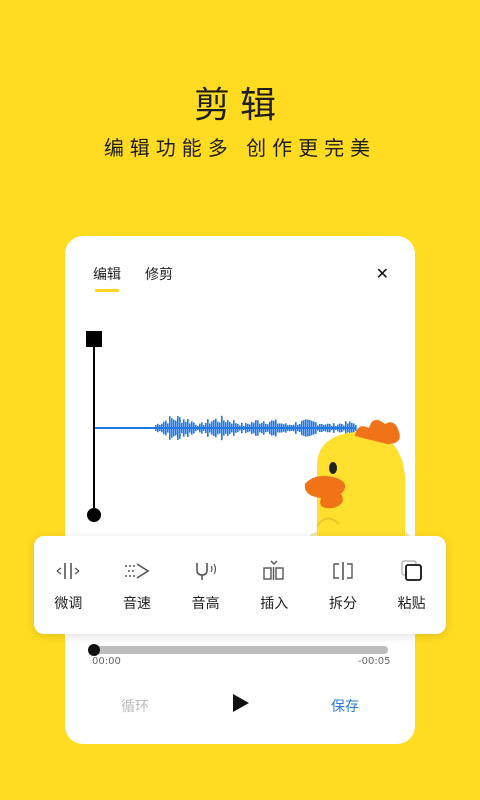  Describe the element at coordinates (137, 571) in the screenshot. I see `speed-icon` at that location.